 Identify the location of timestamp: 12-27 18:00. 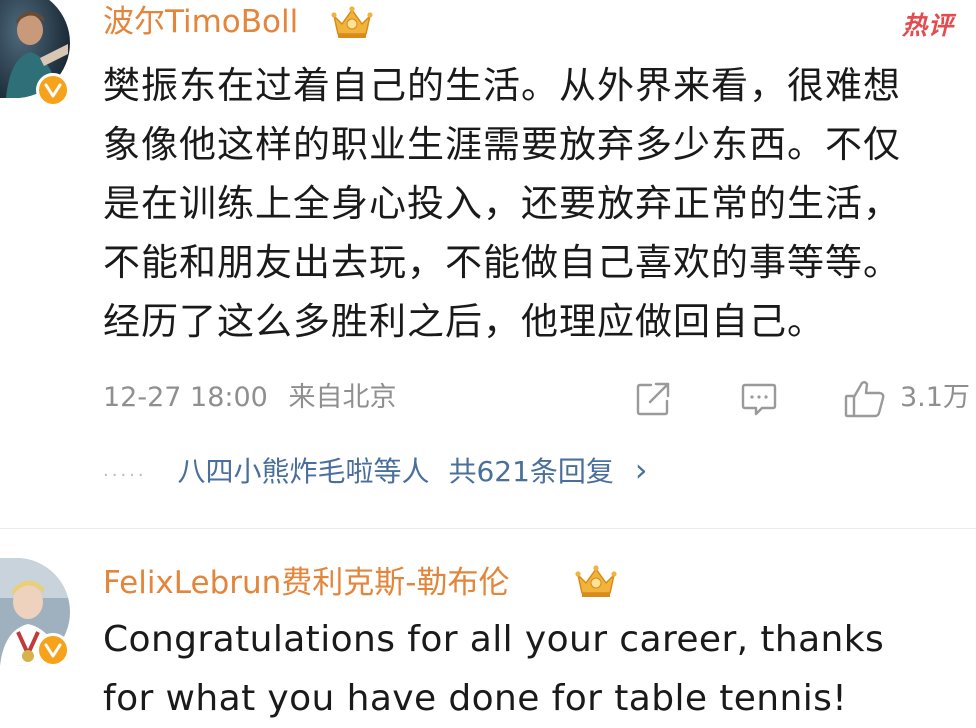
(185, 397).